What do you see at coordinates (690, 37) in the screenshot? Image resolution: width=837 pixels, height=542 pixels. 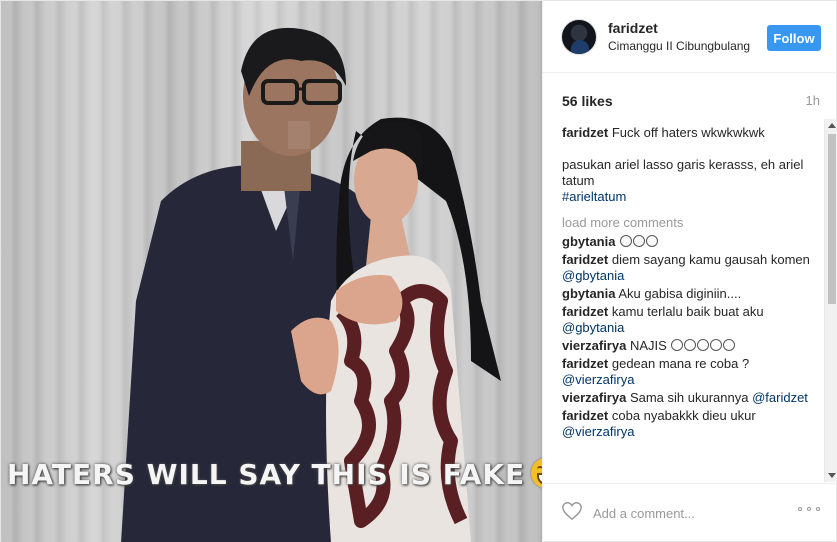 I see `post-header: faridzet Cimanggu II Cibungbulang Follow` at bounding box center [690, 37].